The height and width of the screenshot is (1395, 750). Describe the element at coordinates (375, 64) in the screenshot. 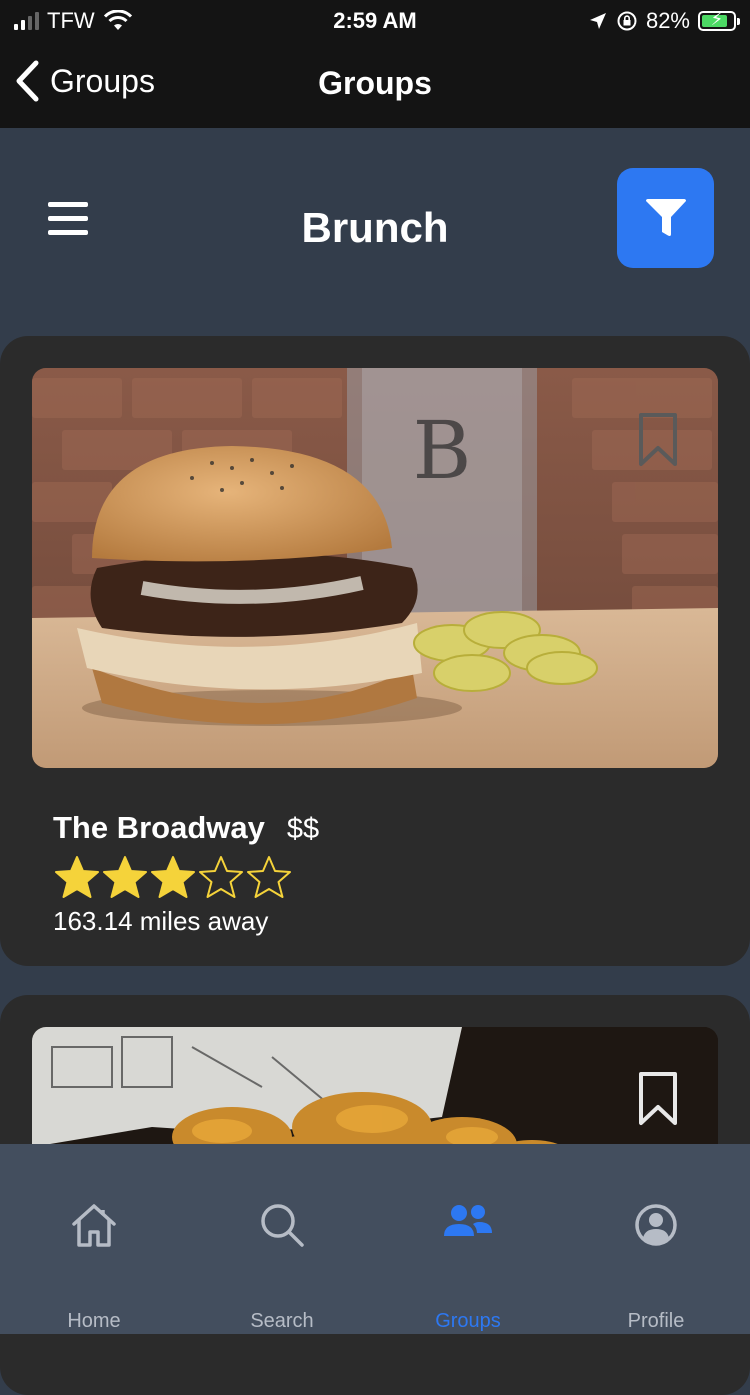

I see `top-bar: TFW 2:59 AM 82% ⚡ Groups Groups` at that location.